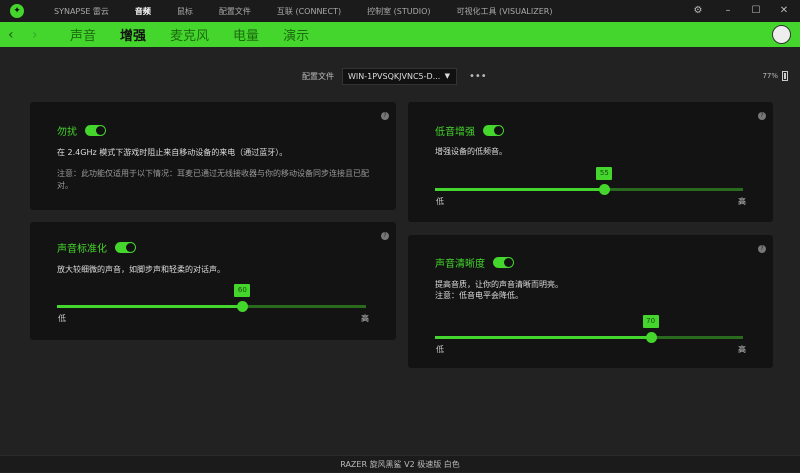 The image size is (800, 473). What do you see at coordinates (460, 264) in the screenshot?
I see `card-title: 声音清晰度` at bounding box center [460, 264].